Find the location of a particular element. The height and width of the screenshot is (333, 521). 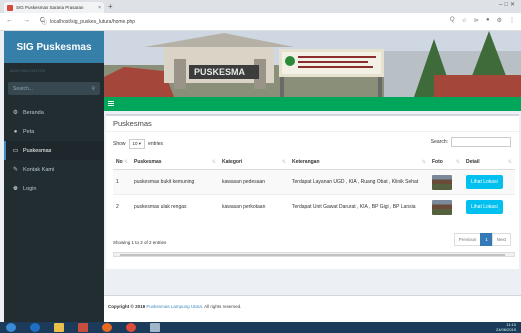

column-header-kategori: Kategori ⇅ is located at coordinates (254, 162).